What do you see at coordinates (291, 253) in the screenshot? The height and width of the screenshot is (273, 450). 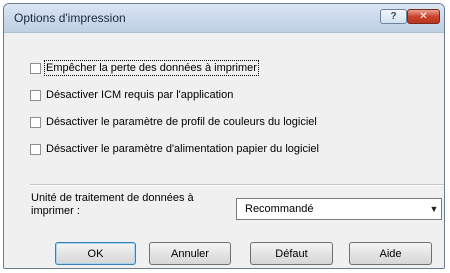 I see `default-button: Défaut` at bounding box center [291, 253].